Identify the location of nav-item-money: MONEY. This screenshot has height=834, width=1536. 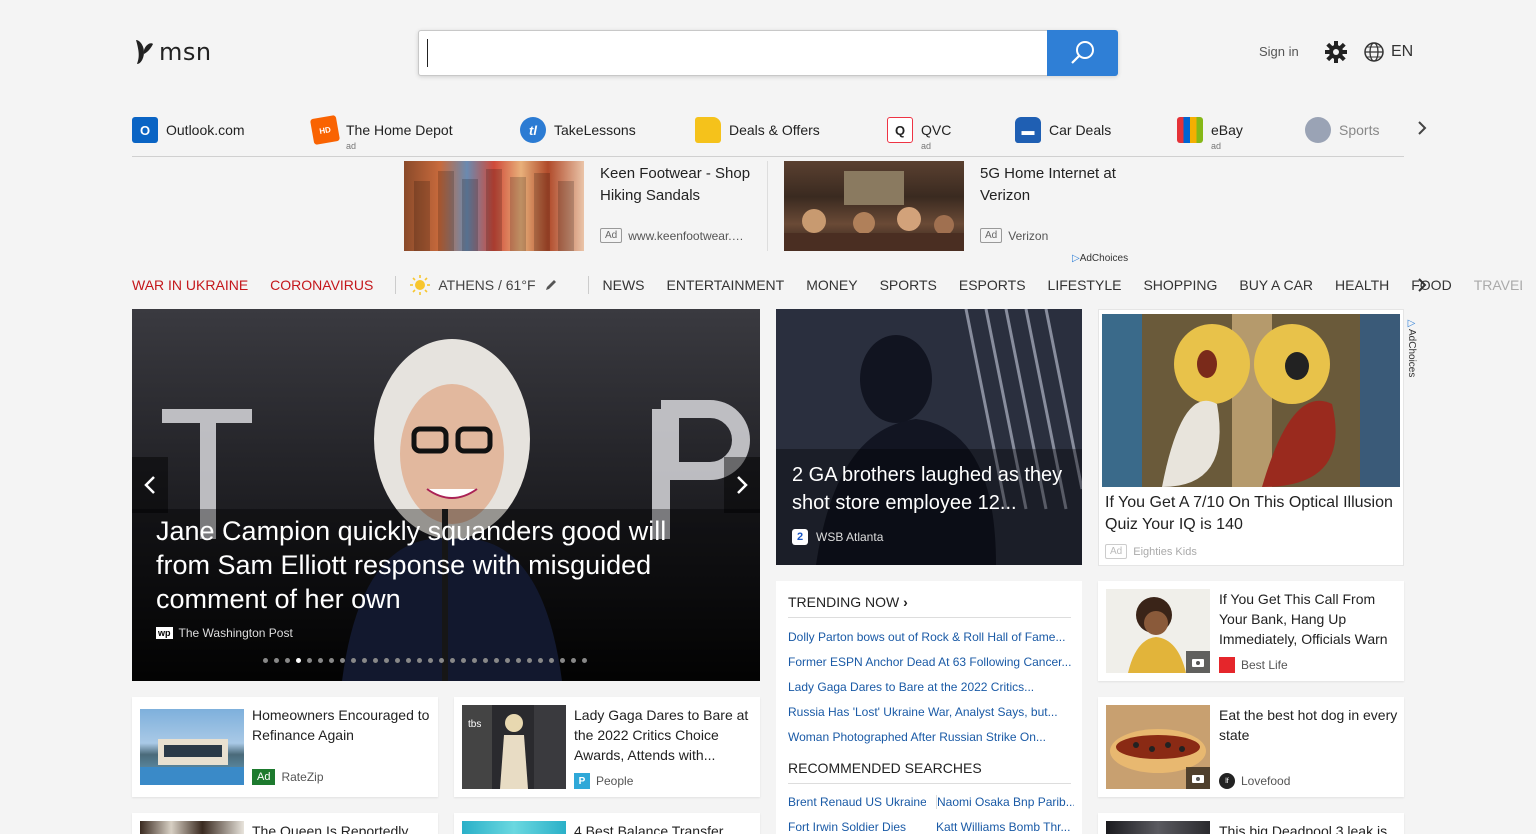
(831, 285).